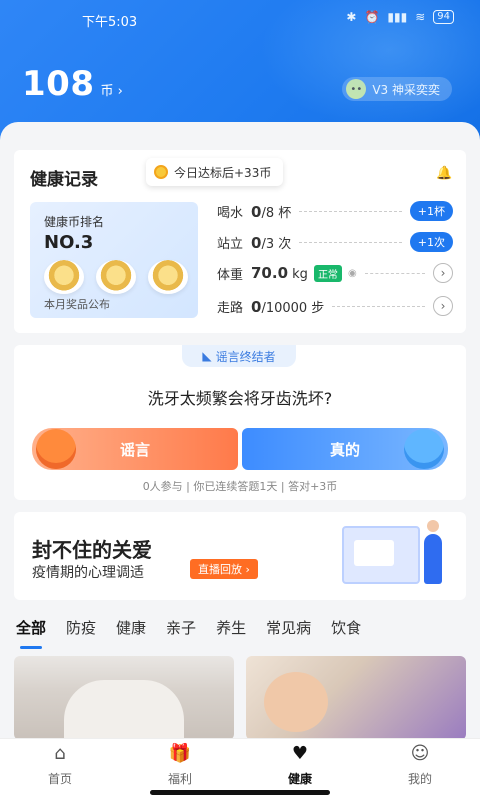 The height and width of the screenshot is (800, 480). I want to click on rank-value: NO.3, so click(69, 242).